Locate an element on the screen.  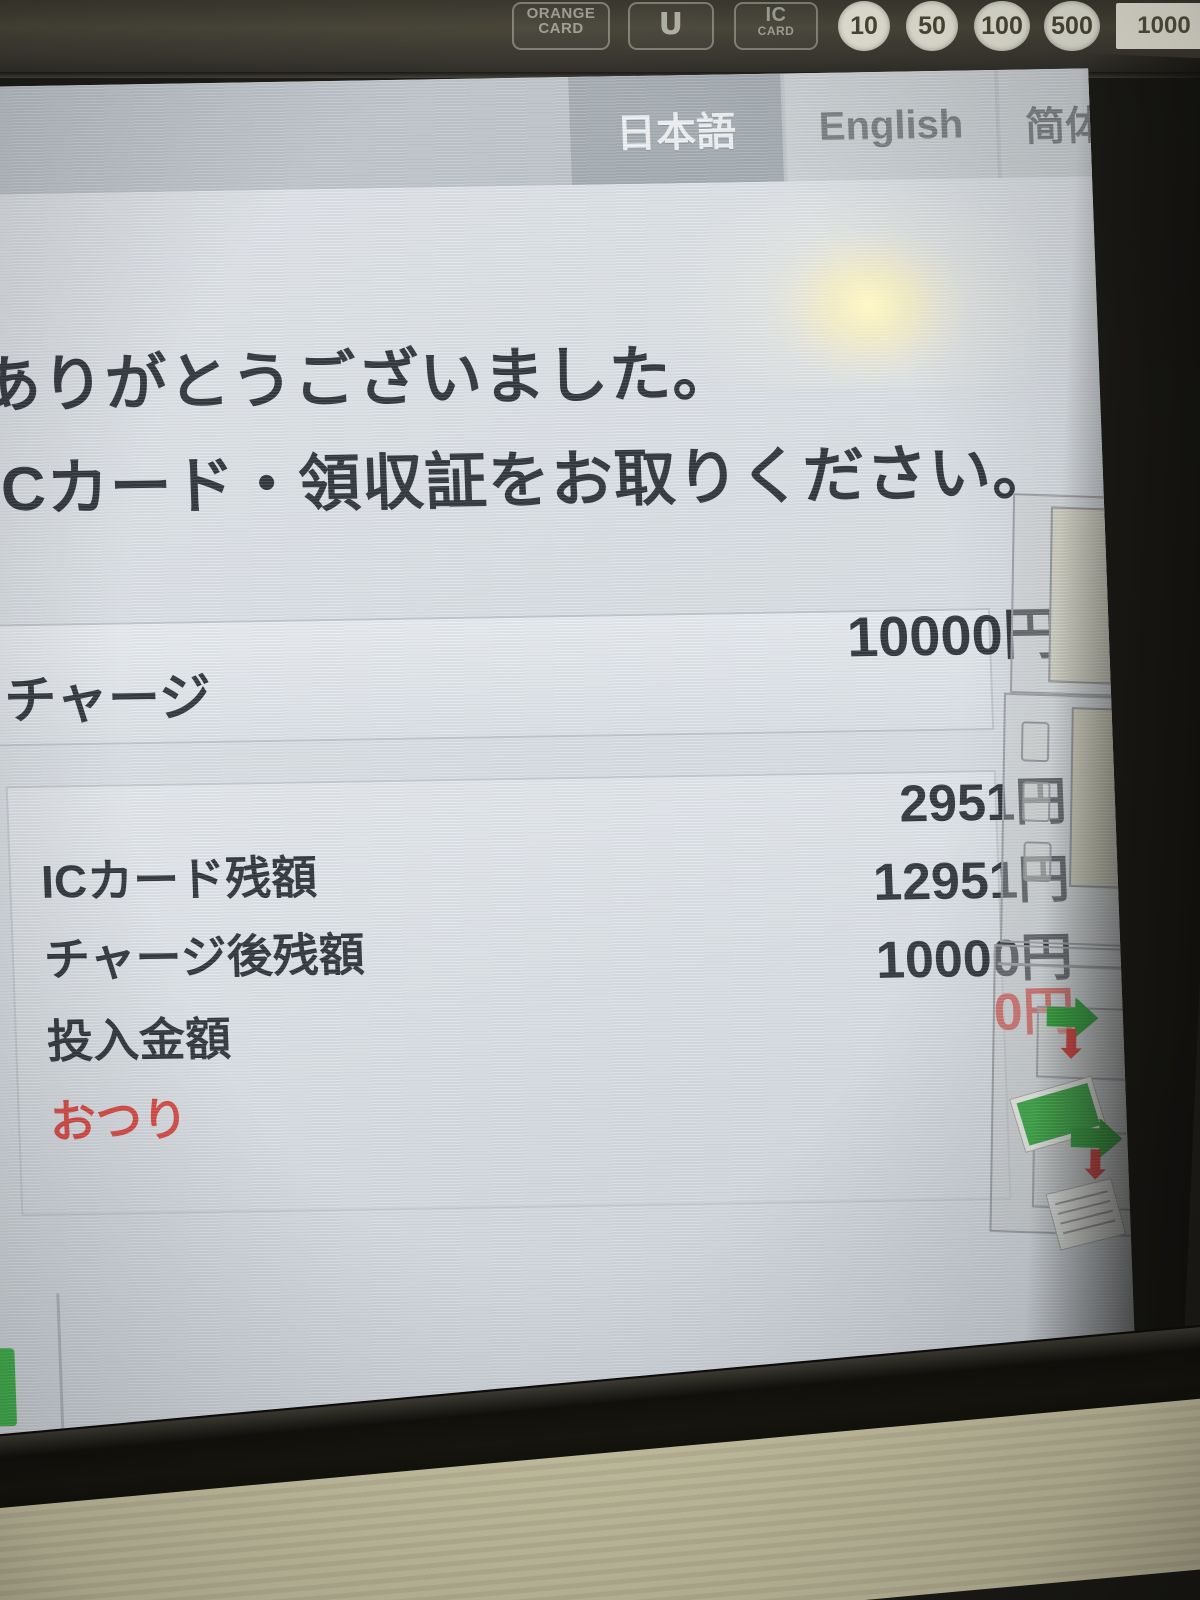
orange-card-badge-line2: CARD is located at coordinates (561, 28).